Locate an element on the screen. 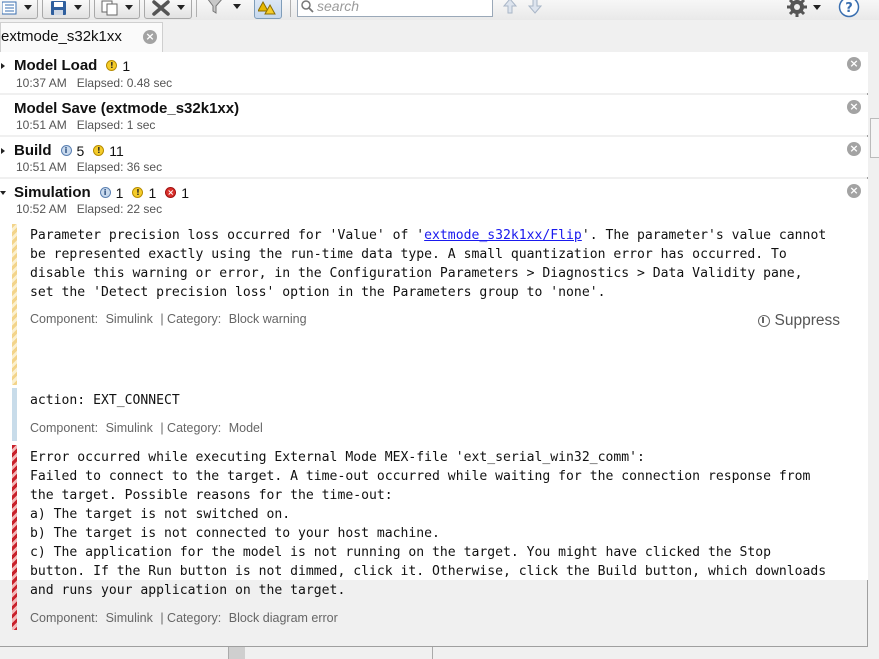 This screenshot has height=659, width=879. stage-build: Build i5 ! 11 10:51 AM Elapsed: 36 sec × is located at coordinates (434, 157).